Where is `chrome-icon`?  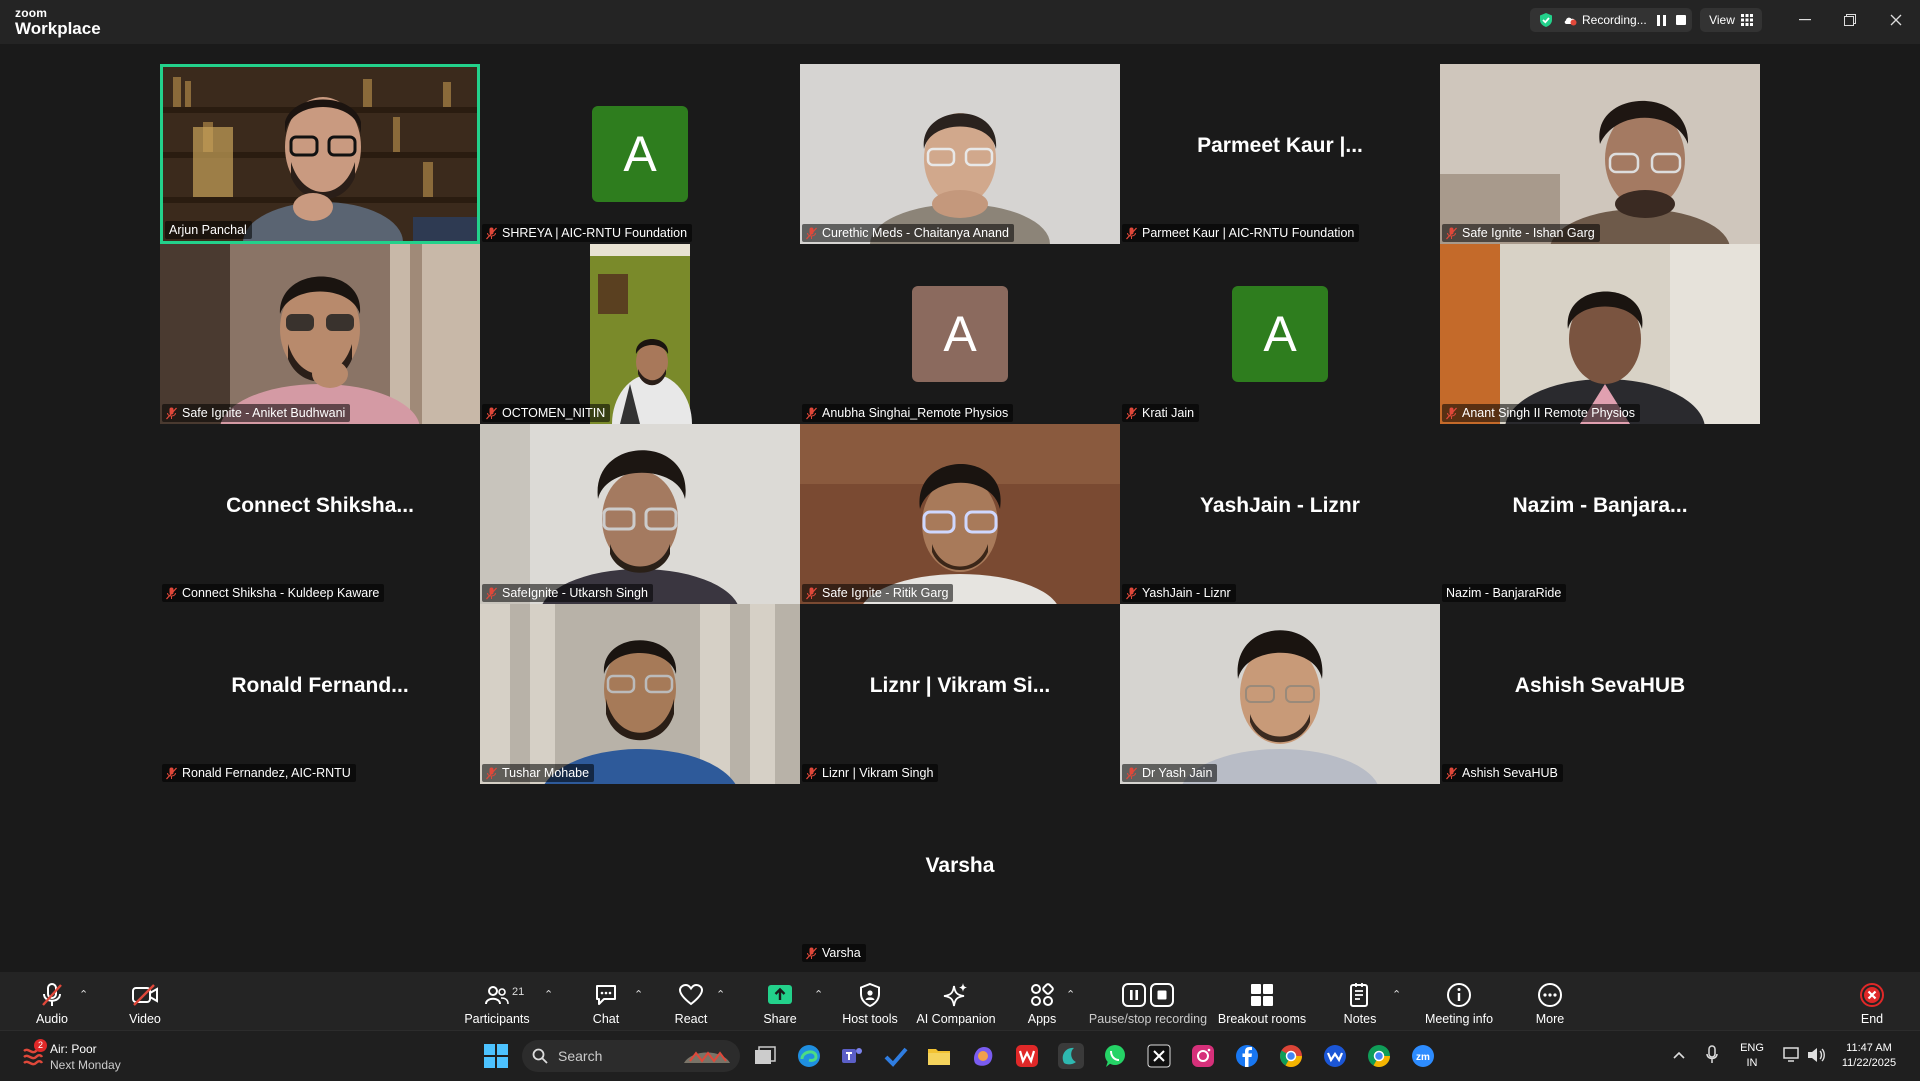 chrome-icon is located at coordinates (1291, 1056).